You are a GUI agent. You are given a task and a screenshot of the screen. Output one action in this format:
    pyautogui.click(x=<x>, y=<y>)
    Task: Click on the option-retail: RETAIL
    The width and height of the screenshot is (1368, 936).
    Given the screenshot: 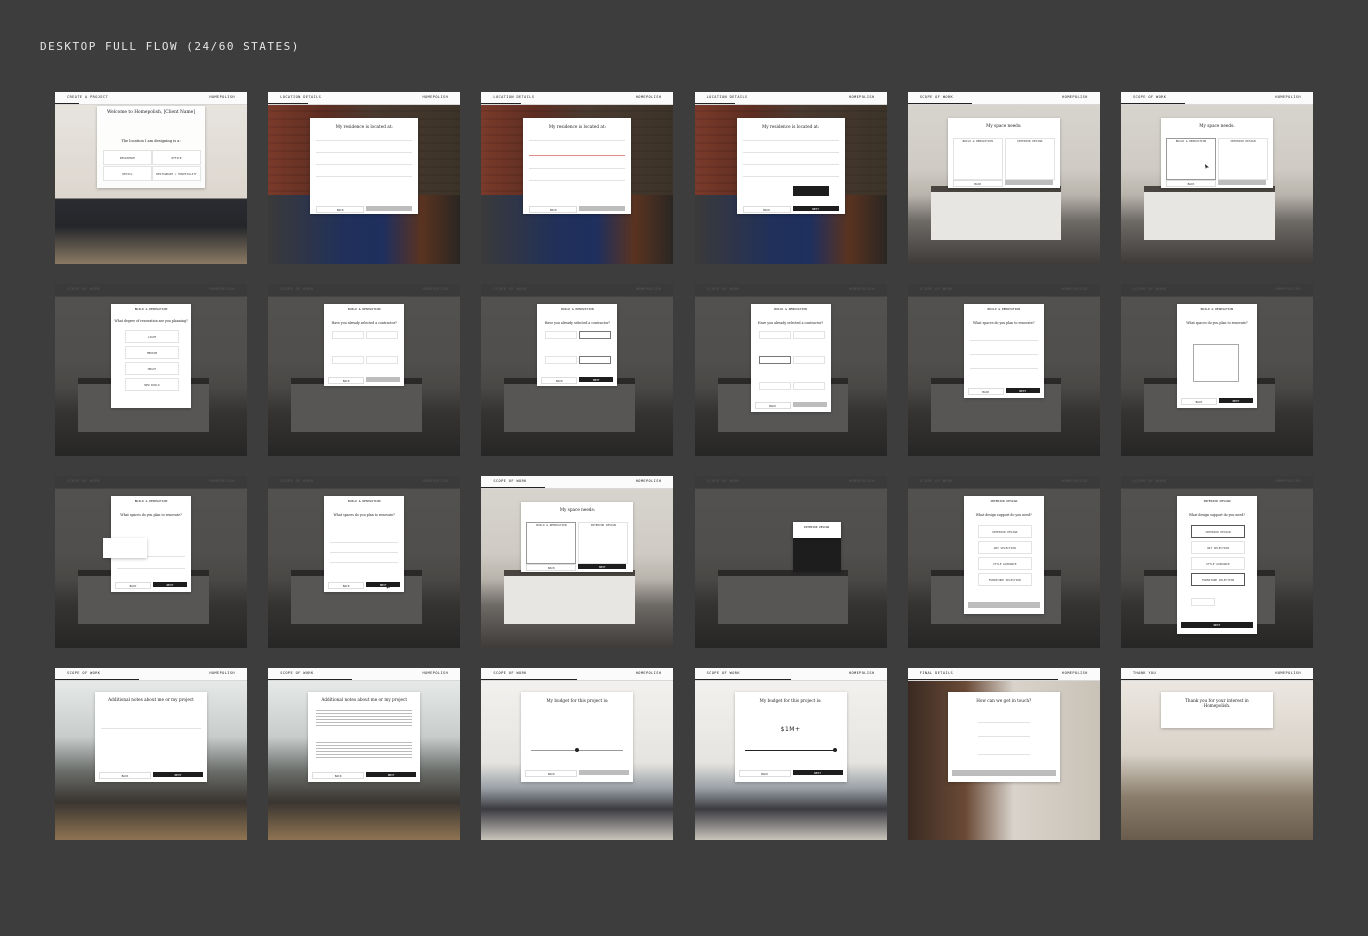 What is the action you would take?
    pyautogui.click(x=127, y=173)
    